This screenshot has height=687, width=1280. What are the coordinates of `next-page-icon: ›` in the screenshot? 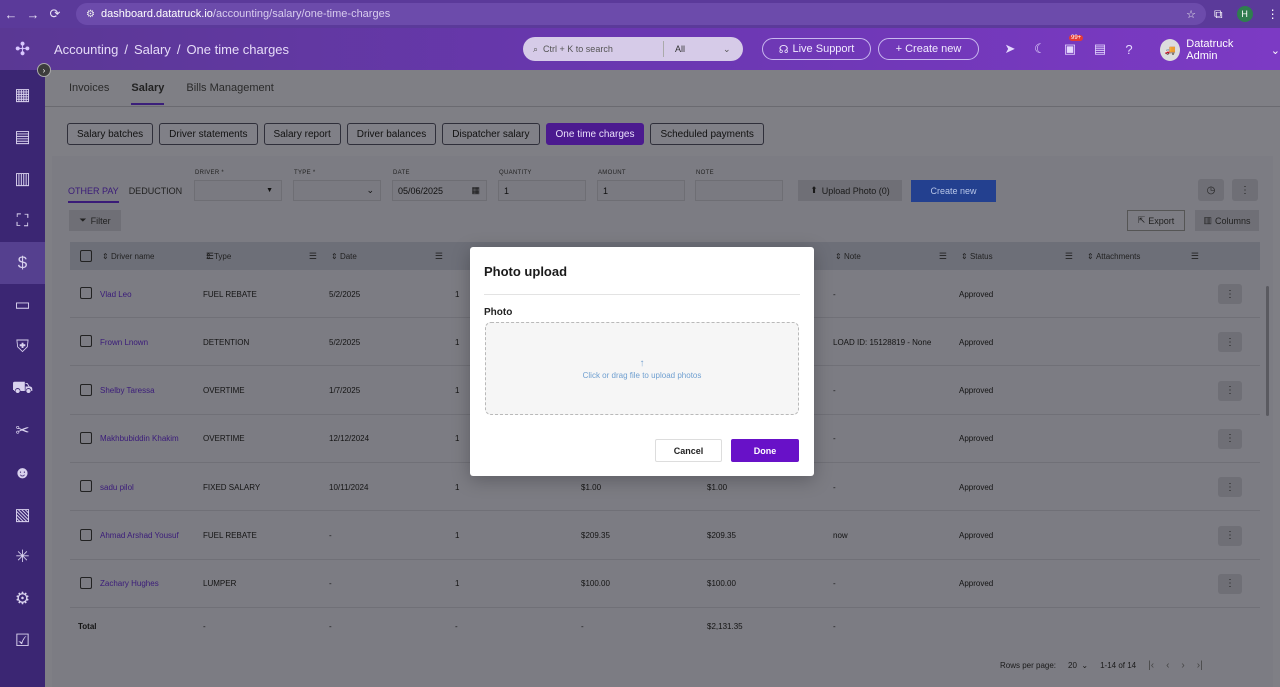 It's located at (1182, 665).